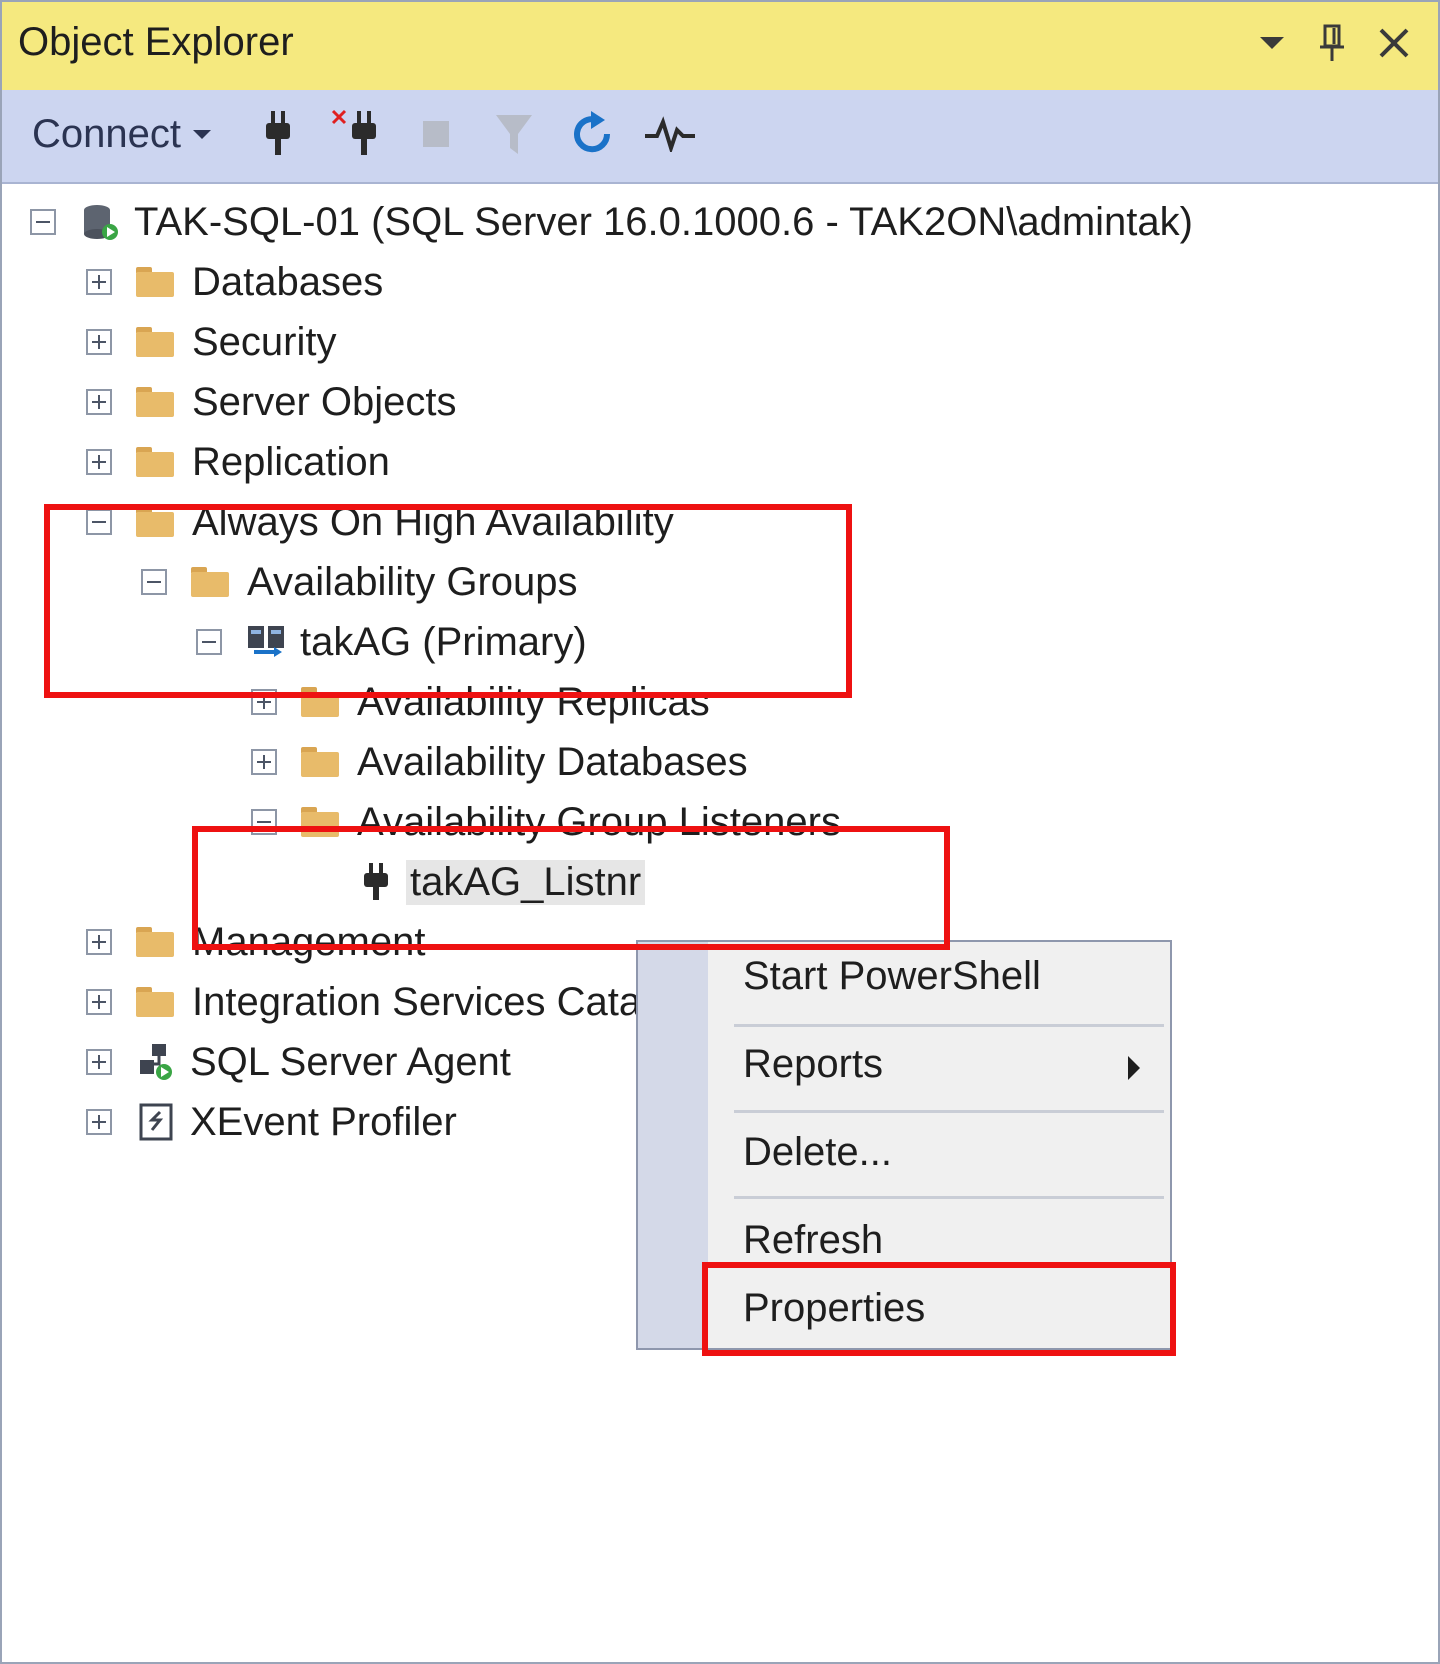 Image resolution: width=1440 pixels, height=1664 pixels. I want to click on tree-node-xevent-profiler: XEvent Profiler, so click(271, 1122).